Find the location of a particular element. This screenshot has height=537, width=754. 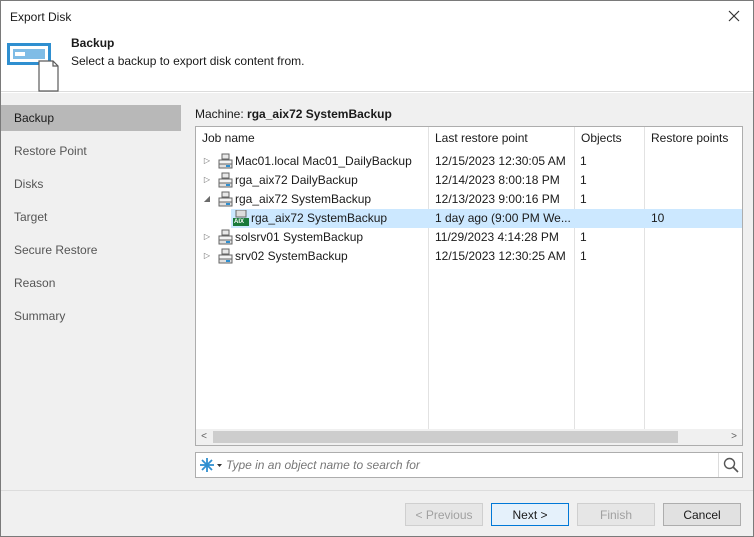

machine-label-row: Machine: rga_aix72 SystemBackup is located at coordinates (293, 114).